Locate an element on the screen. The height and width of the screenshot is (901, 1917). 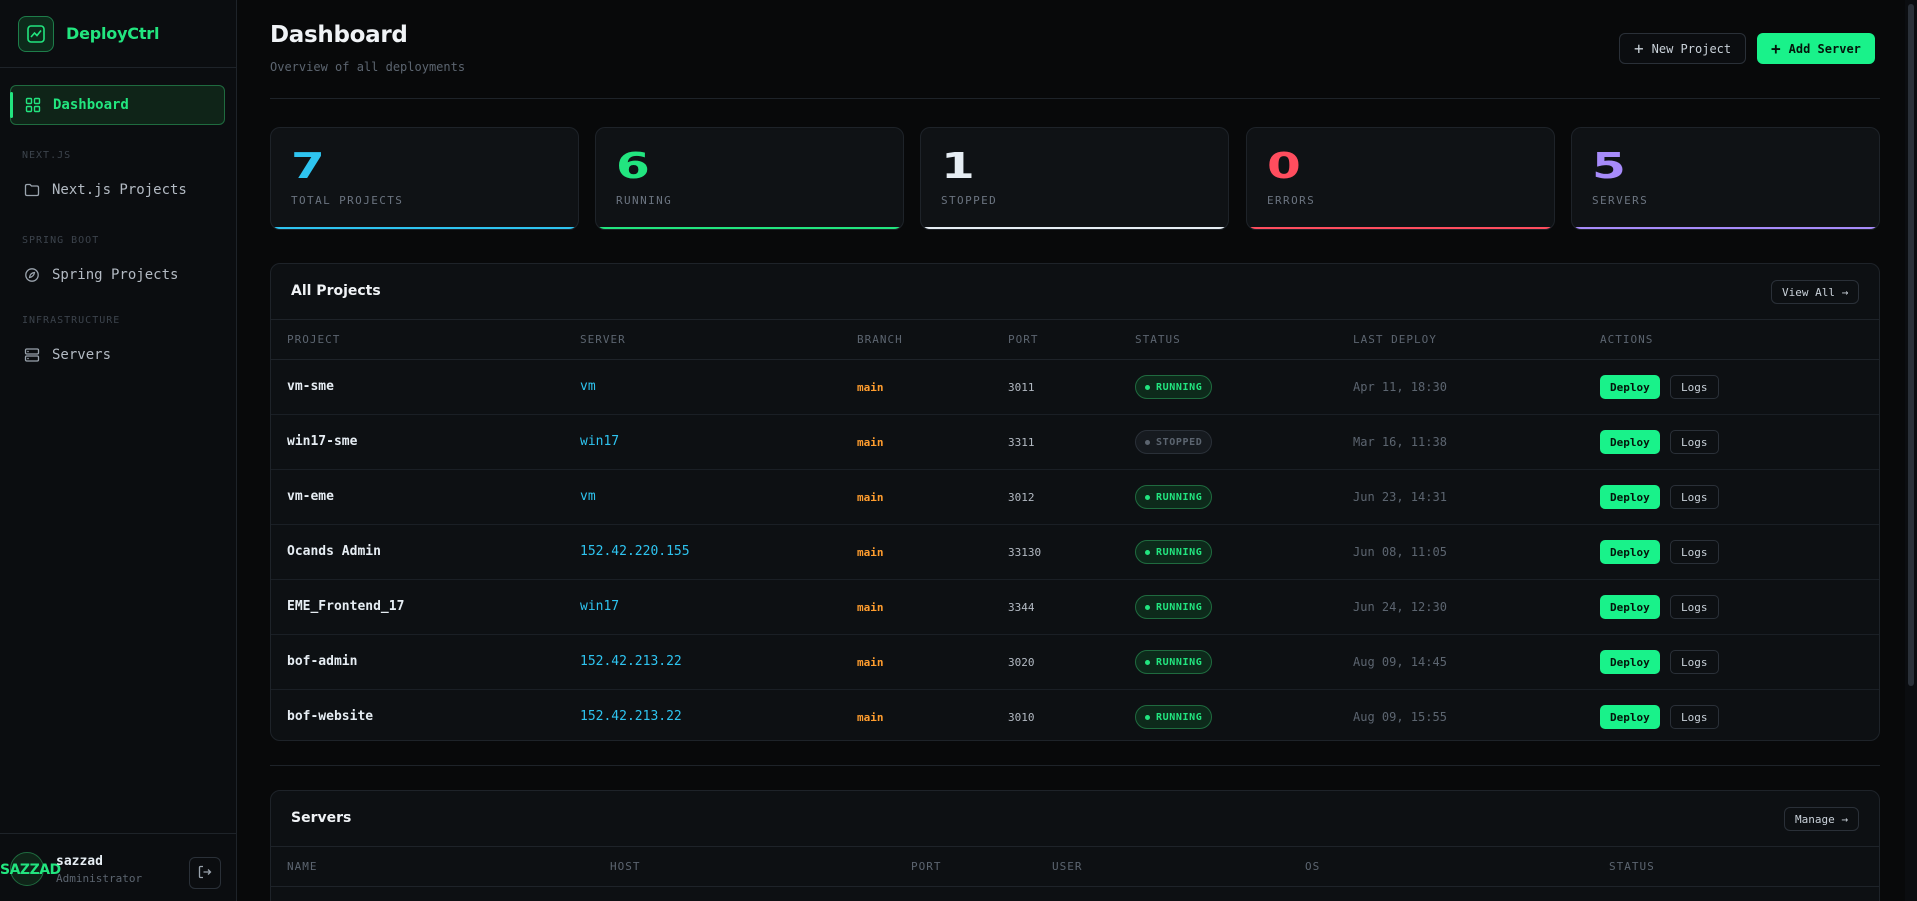
stat-card-total-projects: 7 TOTAL PROJECTS is located at coordinates (424, 178).